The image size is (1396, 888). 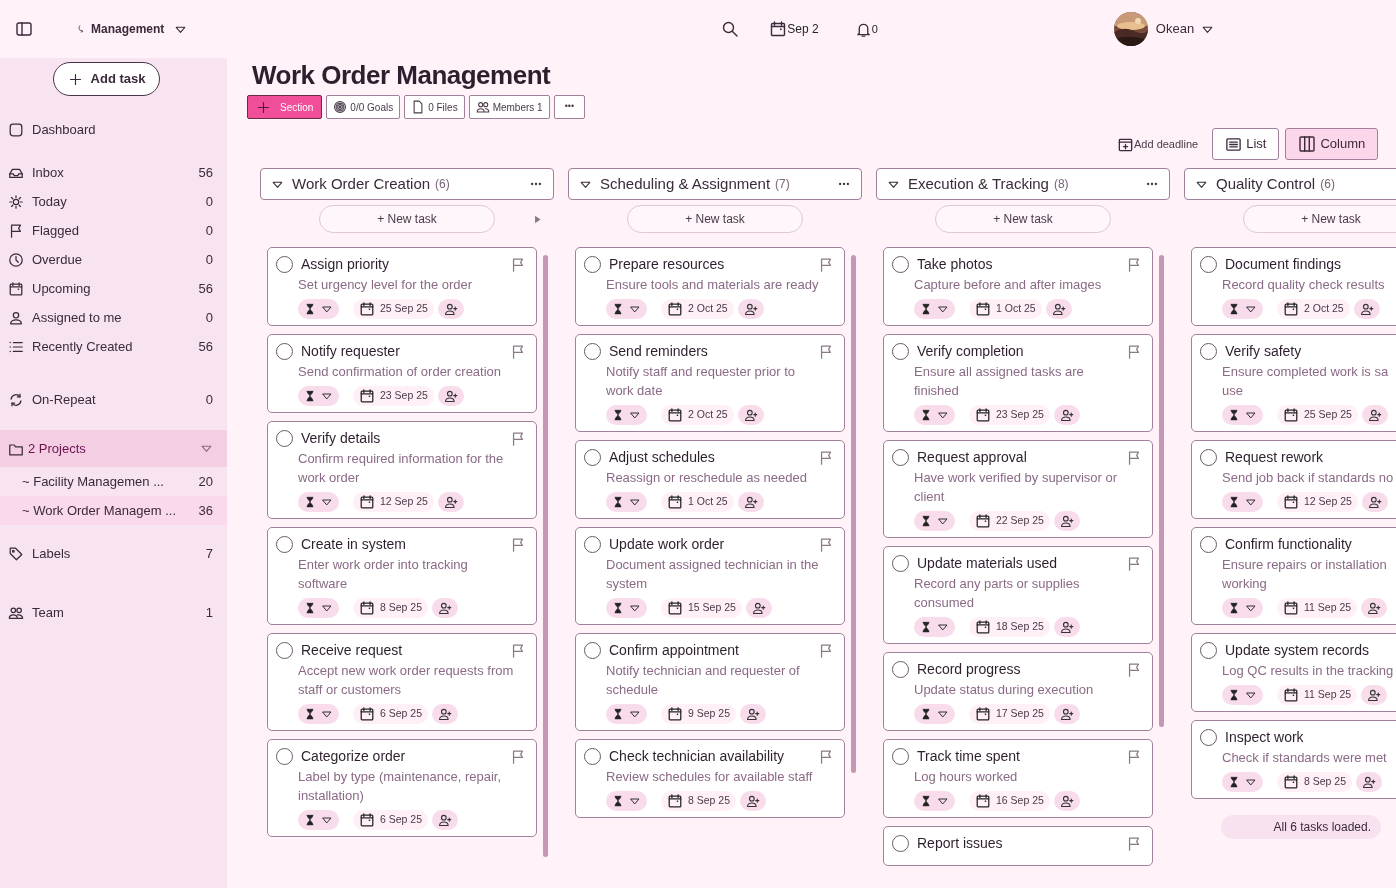 What do you see at coordinates (1332, 144) in the screenshot?
I see `column-view-button: Column` at bounding box center [1332, 144].